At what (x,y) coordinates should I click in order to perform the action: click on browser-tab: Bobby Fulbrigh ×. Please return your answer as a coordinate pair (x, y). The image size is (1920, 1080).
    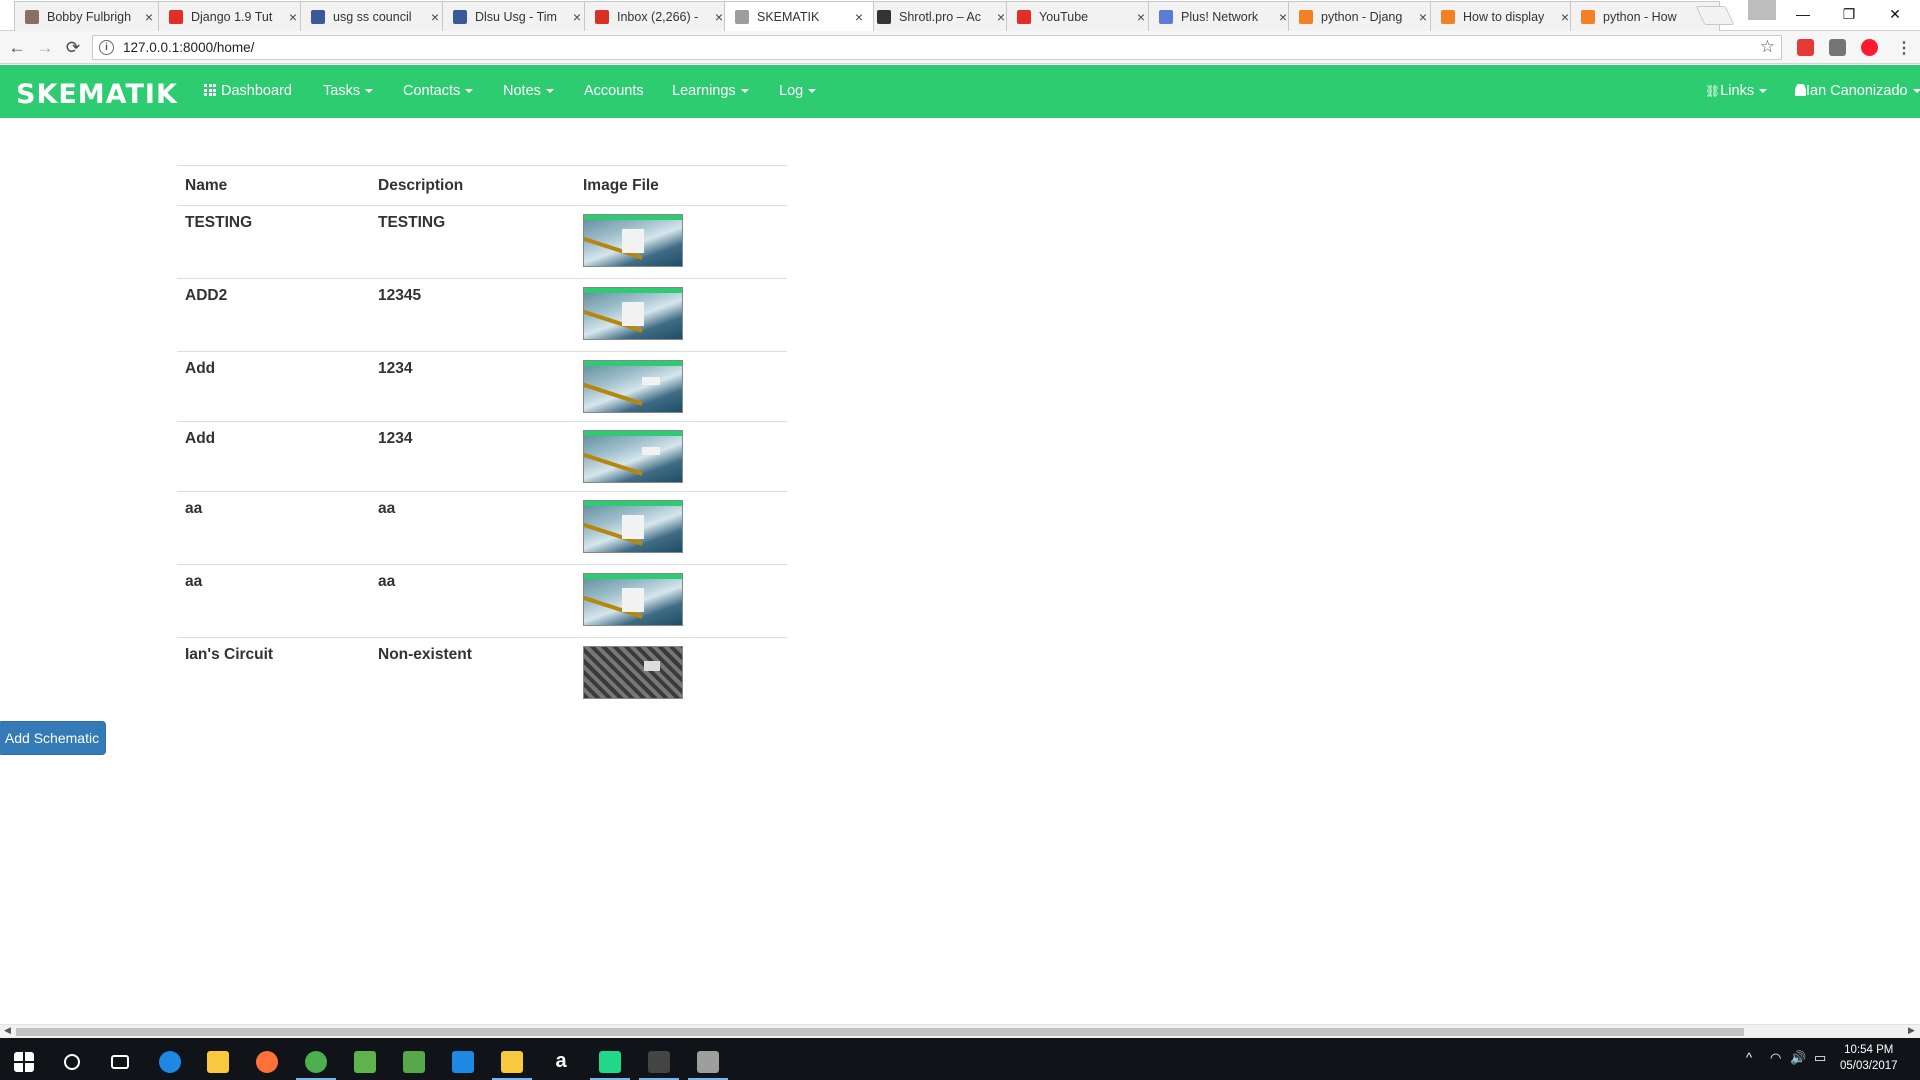
    Looking at the image, I should click on (89, 16).